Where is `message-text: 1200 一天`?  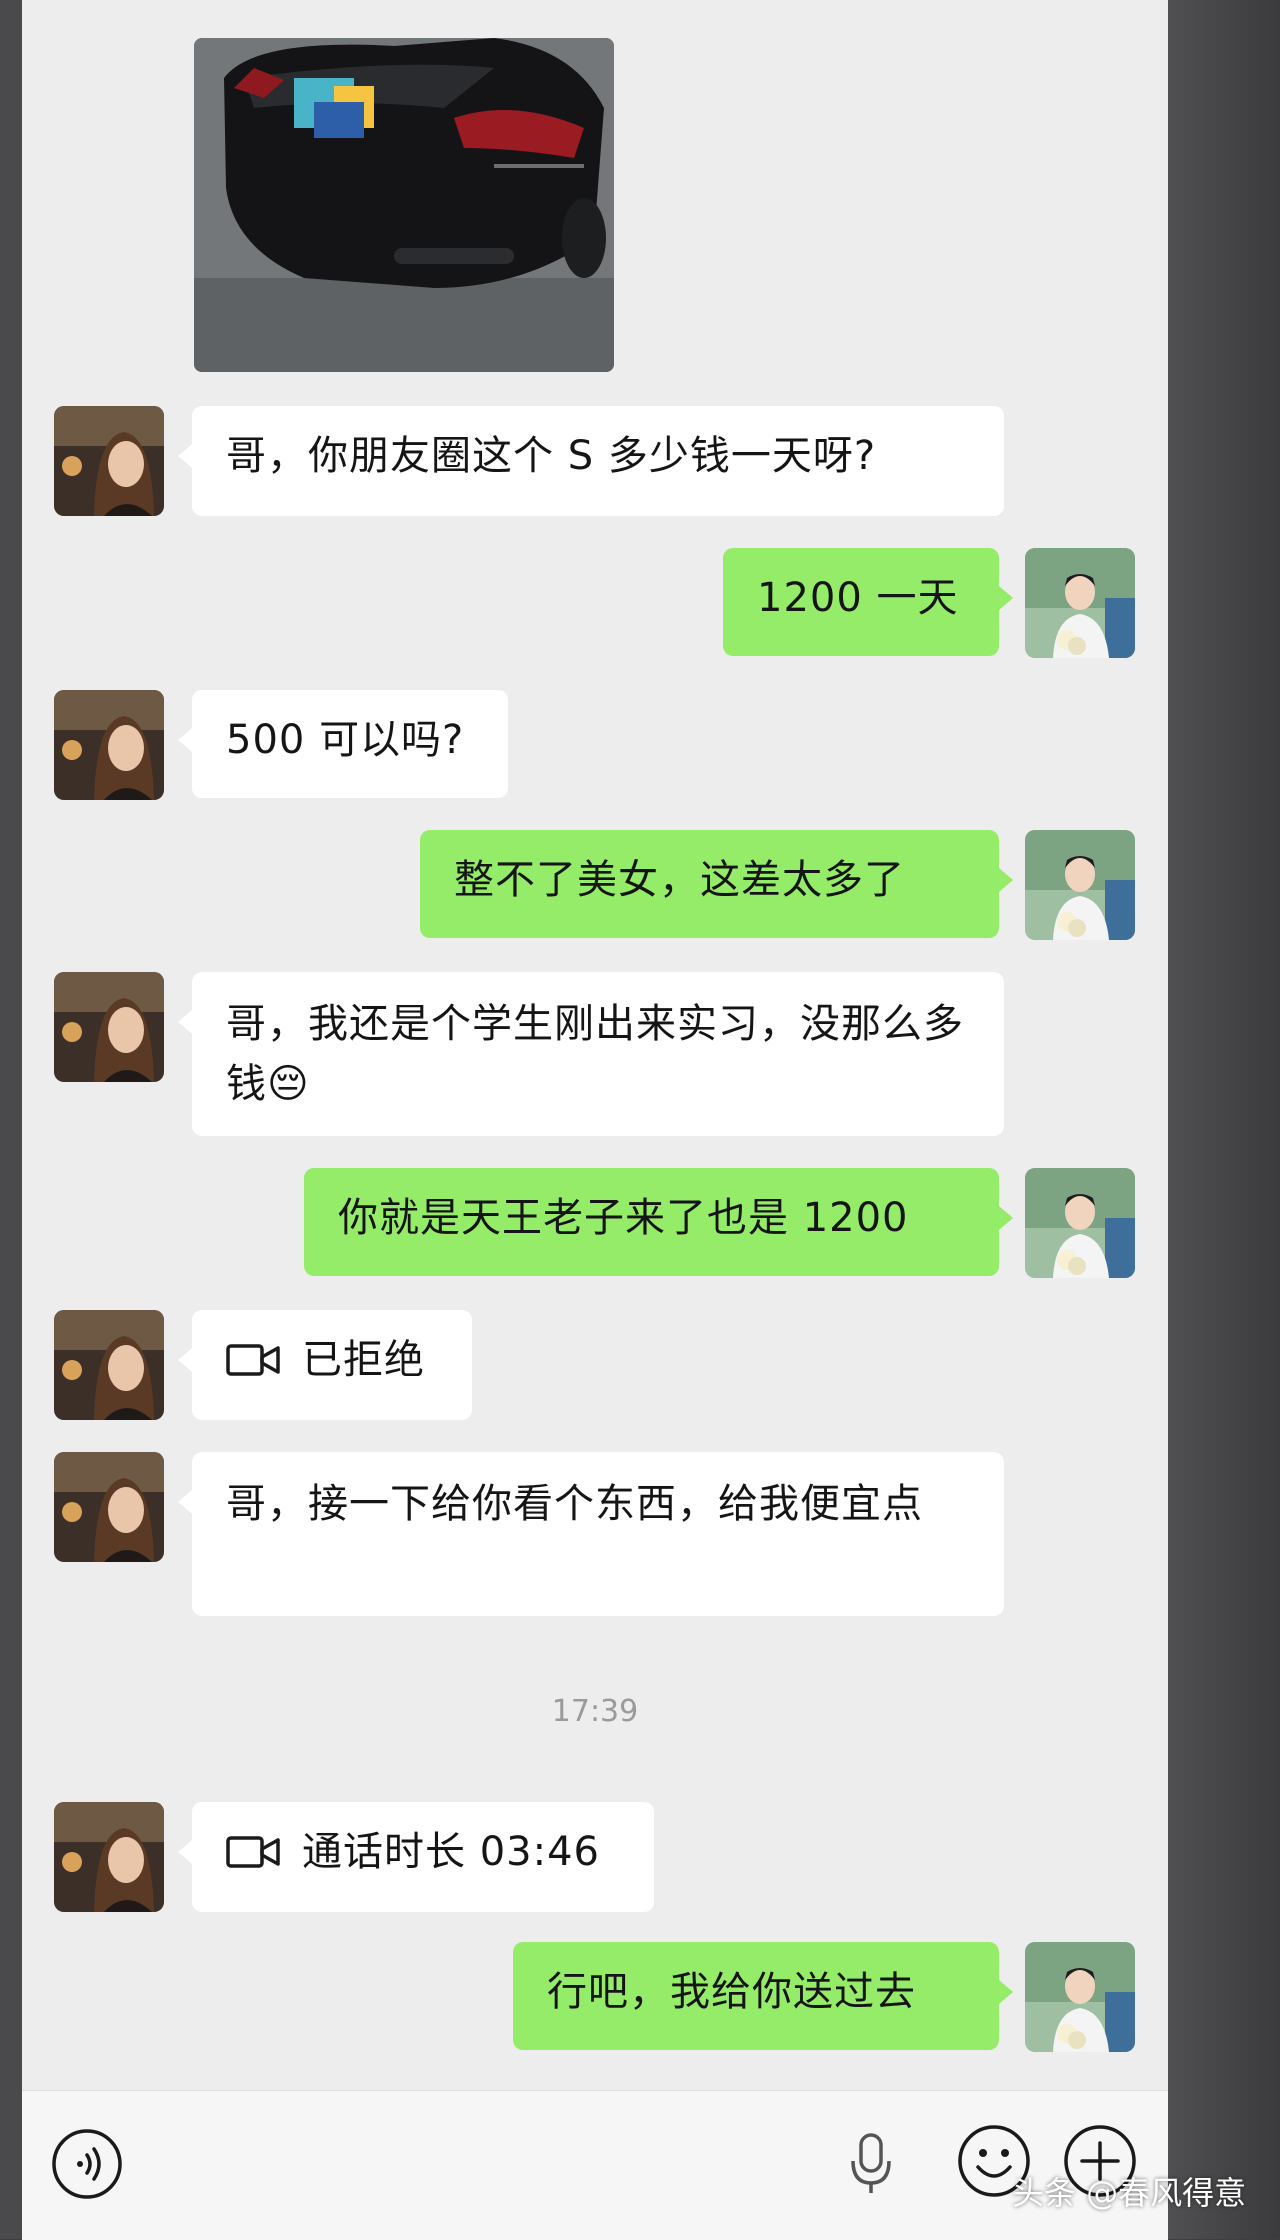
message-text: 1200 一天 is located at coordinates (858, 598).